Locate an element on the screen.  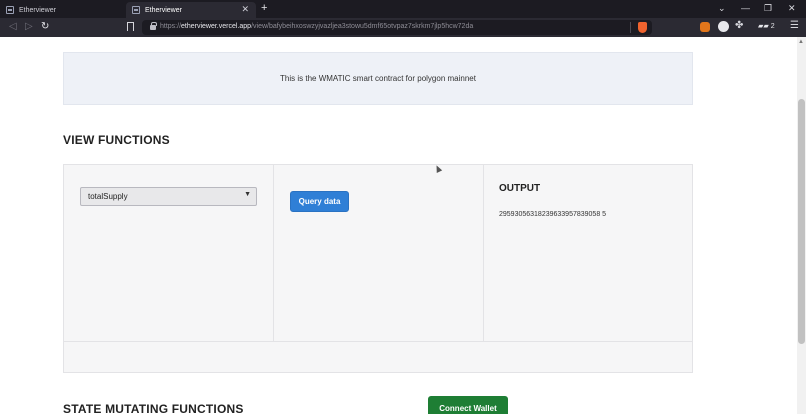
panel-footer is located at coordinates (378, 357).